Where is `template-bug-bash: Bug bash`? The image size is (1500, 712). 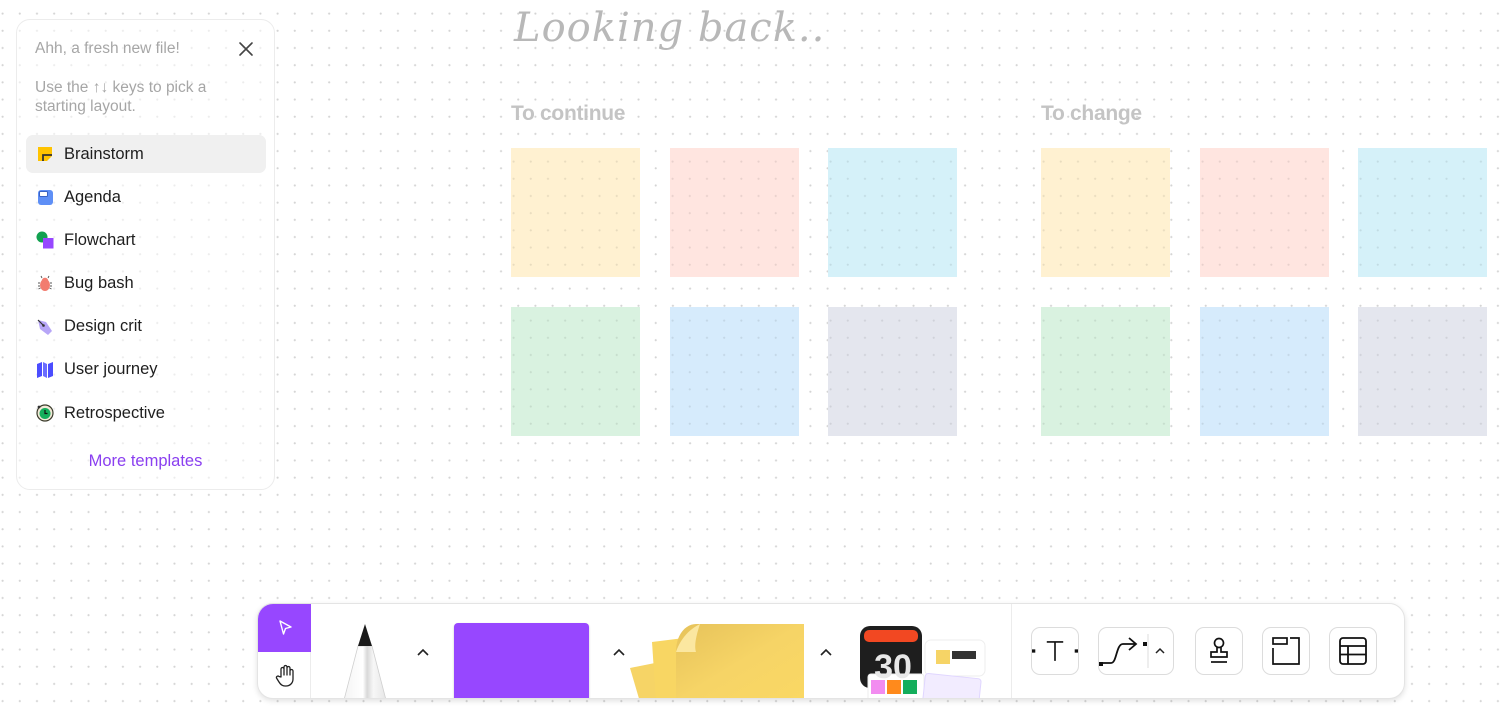 template-bug-bash: Bug bash is located at coordinates (146, 284).